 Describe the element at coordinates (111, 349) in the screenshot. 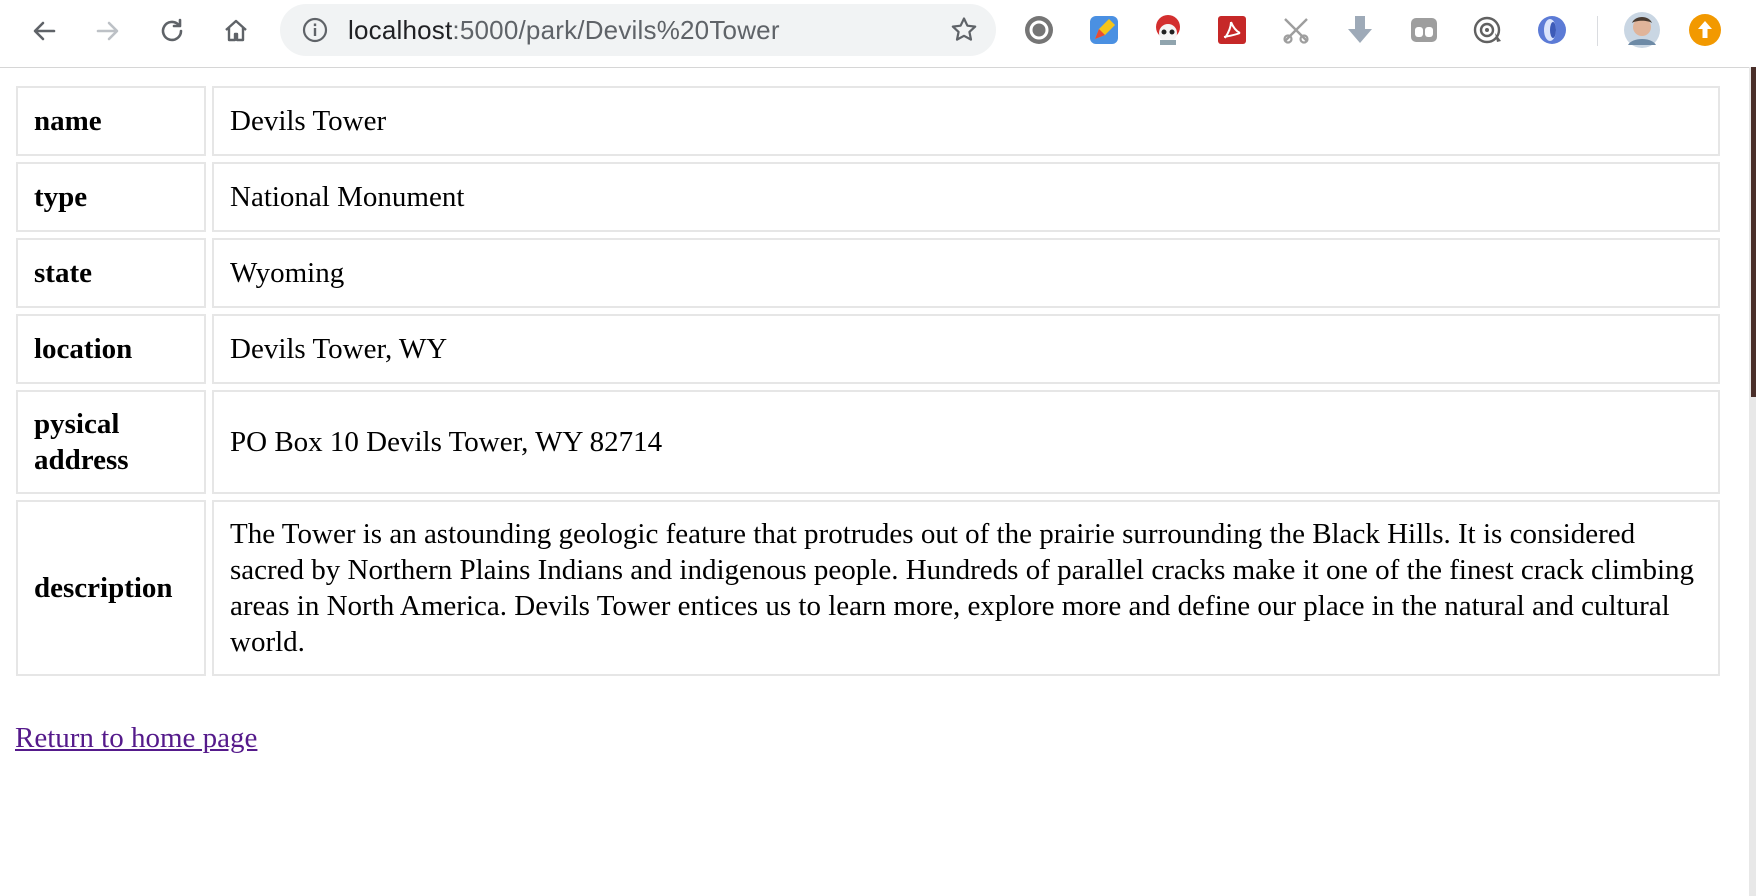

I see `row-key: location` at that location.